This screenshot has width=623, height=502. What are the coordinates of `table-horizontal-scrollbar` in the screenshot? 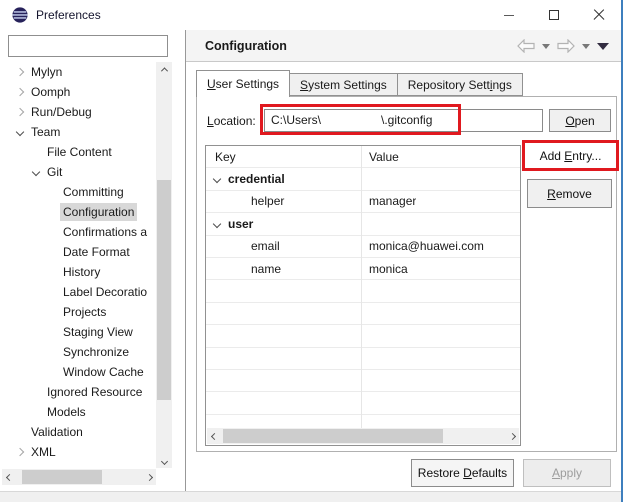 It's located at (363, 436).